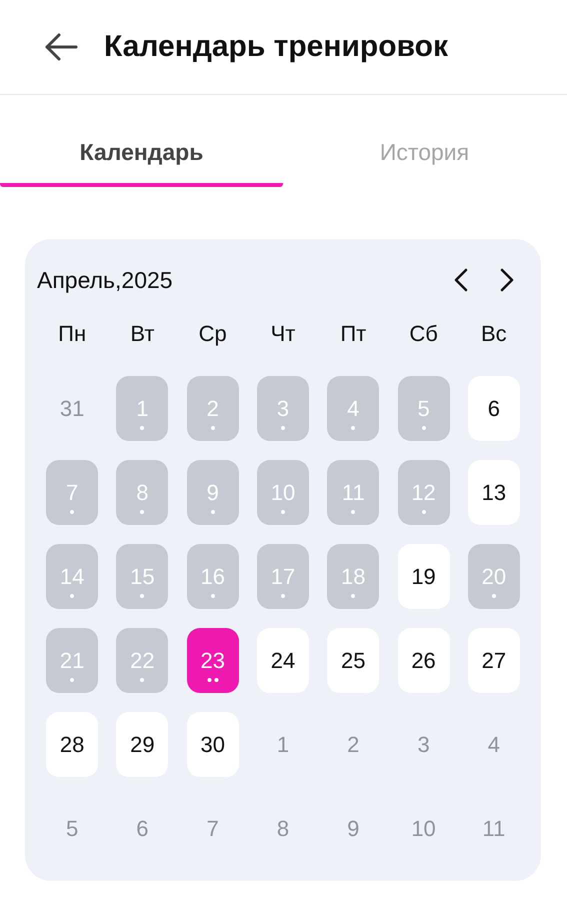 The width and height of the screenshot is (567, 911). I want to click on page-title: Календарь тренировок, so click(276, 47).